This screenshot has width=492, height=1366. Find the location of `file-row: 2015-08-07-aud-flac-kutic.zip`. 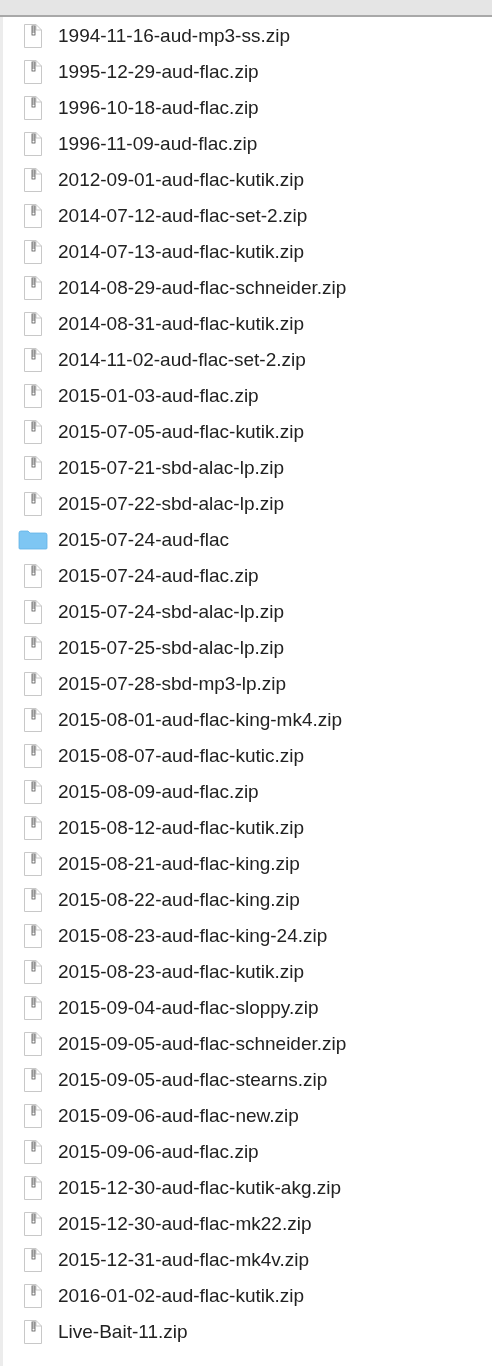

file-row: 2015-08-07-aud-flac-kutic.zip is located at coordinates (175, 756).